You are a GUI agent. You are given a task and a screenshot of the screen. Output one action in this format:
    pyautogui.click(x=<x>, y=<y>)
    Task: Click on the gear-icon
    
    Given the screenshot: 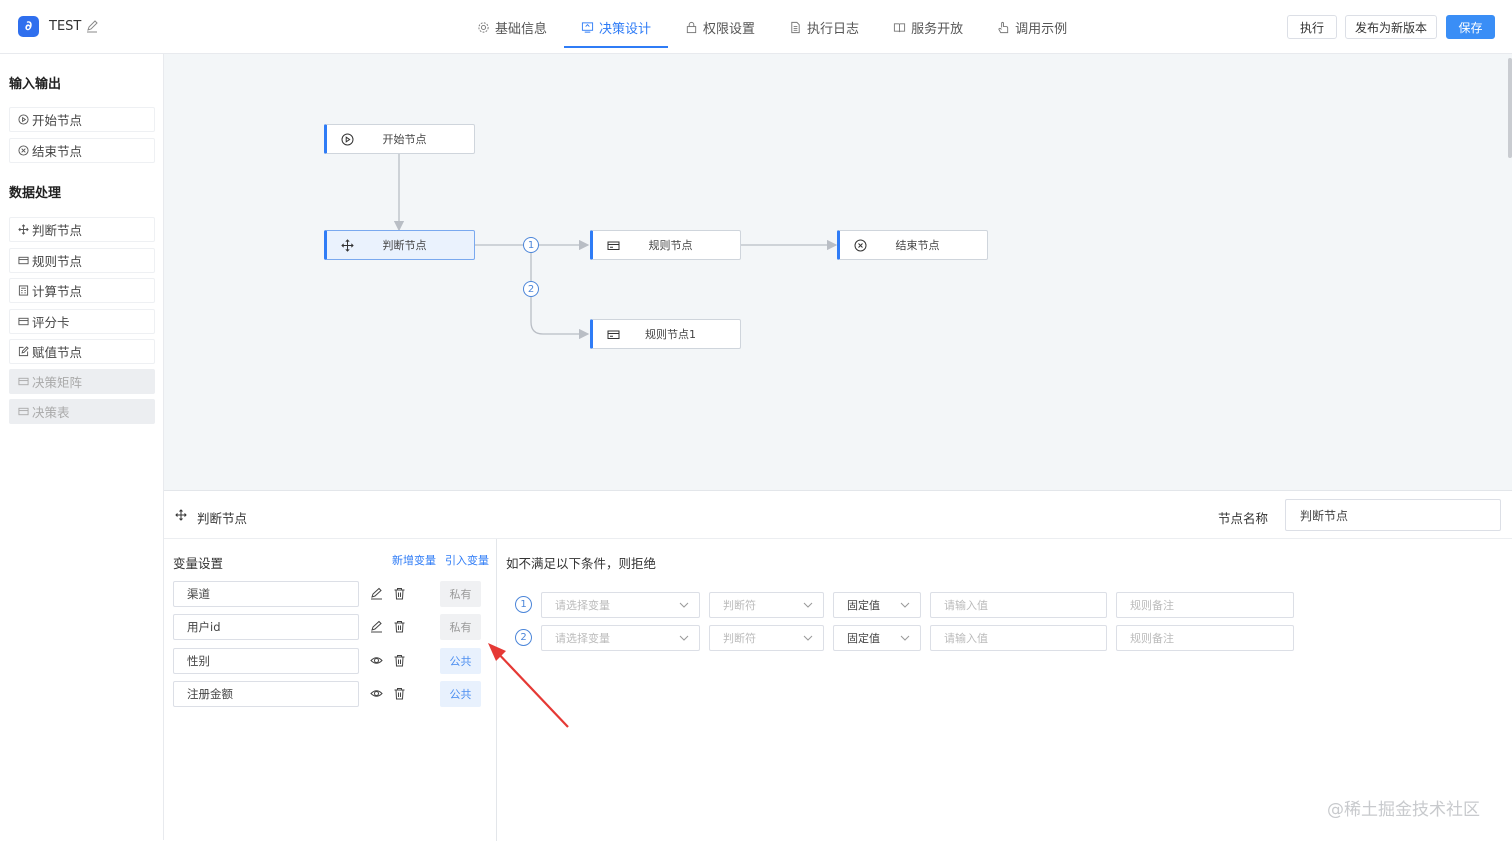 What is the action you would take?
    pyautogui.click(x=483, y=27)
    